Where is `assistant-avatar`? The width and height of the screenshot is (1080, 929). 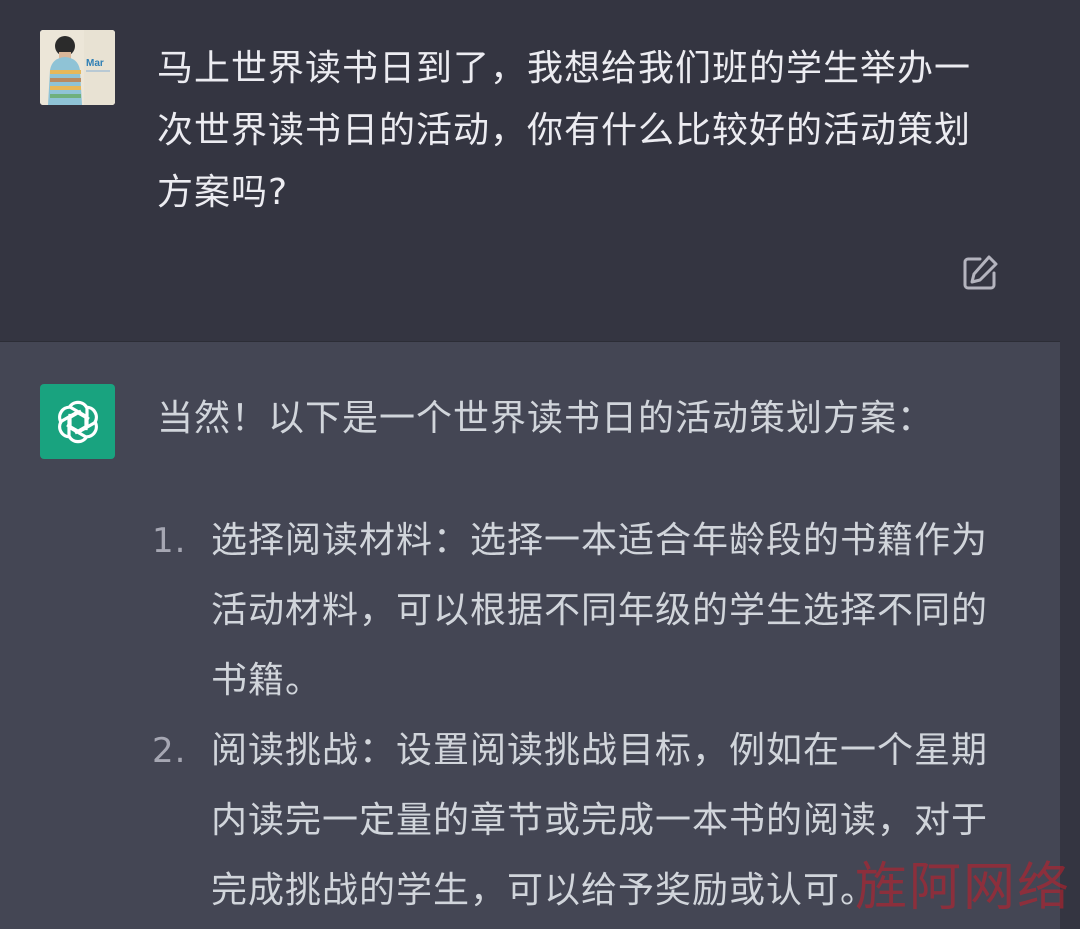 assistant-avatar is located at coordinates (77, 421).